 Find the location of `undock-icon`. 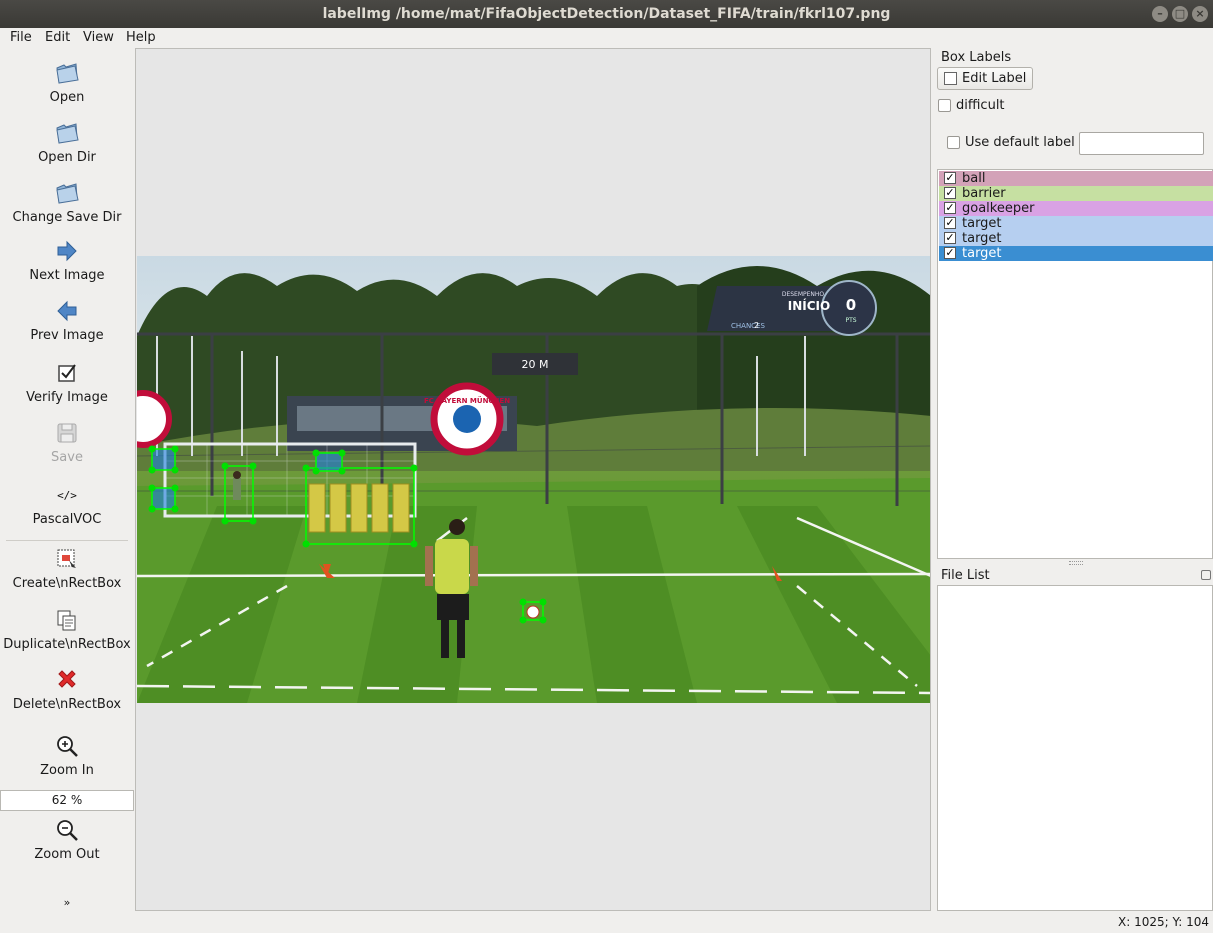

undock-icon is located at coordinates (1206, 575).